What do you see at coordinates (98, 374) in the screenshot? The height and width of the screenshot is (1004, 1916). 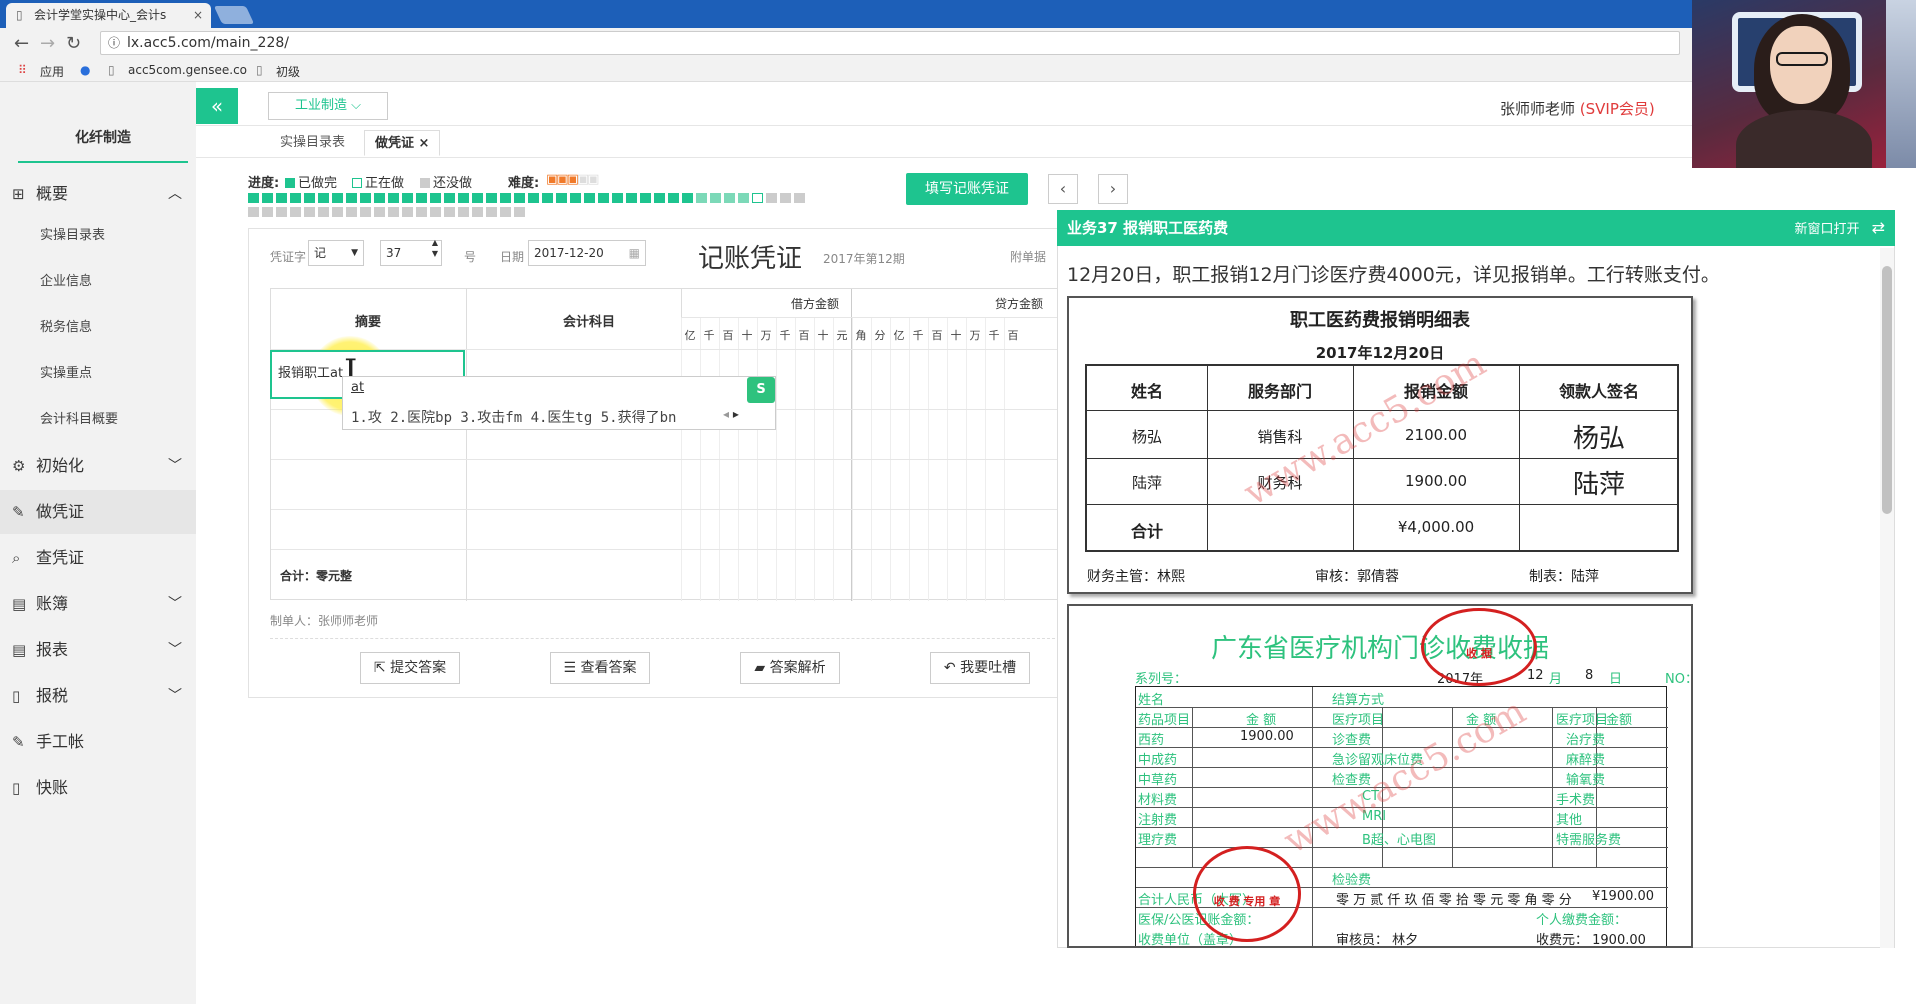 I see `sidebar-sub-keypoints: 实操重点` at bounding box center [98, 374].